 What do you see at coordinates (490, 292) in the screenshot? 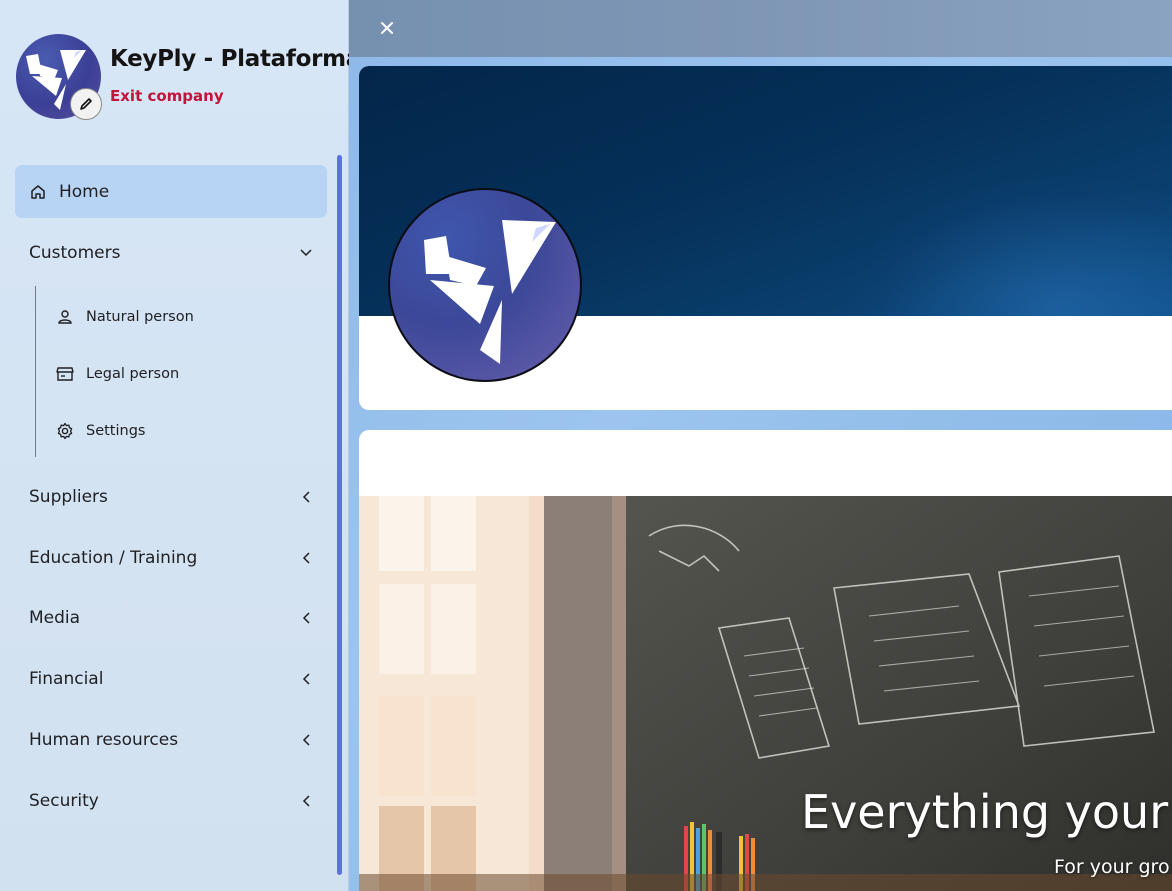
I see `origami-bird-logo` at bounding box center [490, 292].